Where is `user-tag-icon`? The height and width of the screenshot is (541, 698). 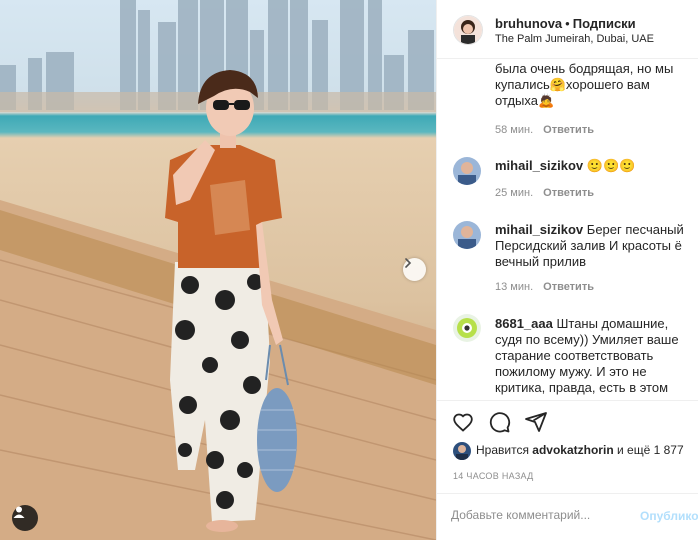
user-tag-icon is located at coordinates (19, 512).